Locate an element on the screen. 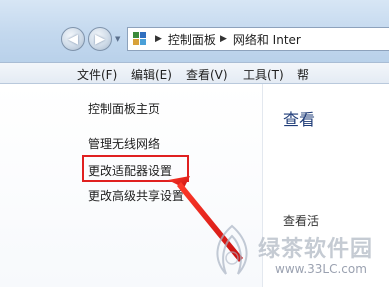 The image size is (389, 287). address-bar: ▶ 控制面板 ▶ 网络和 Inter is located at coordinates (258, 39).